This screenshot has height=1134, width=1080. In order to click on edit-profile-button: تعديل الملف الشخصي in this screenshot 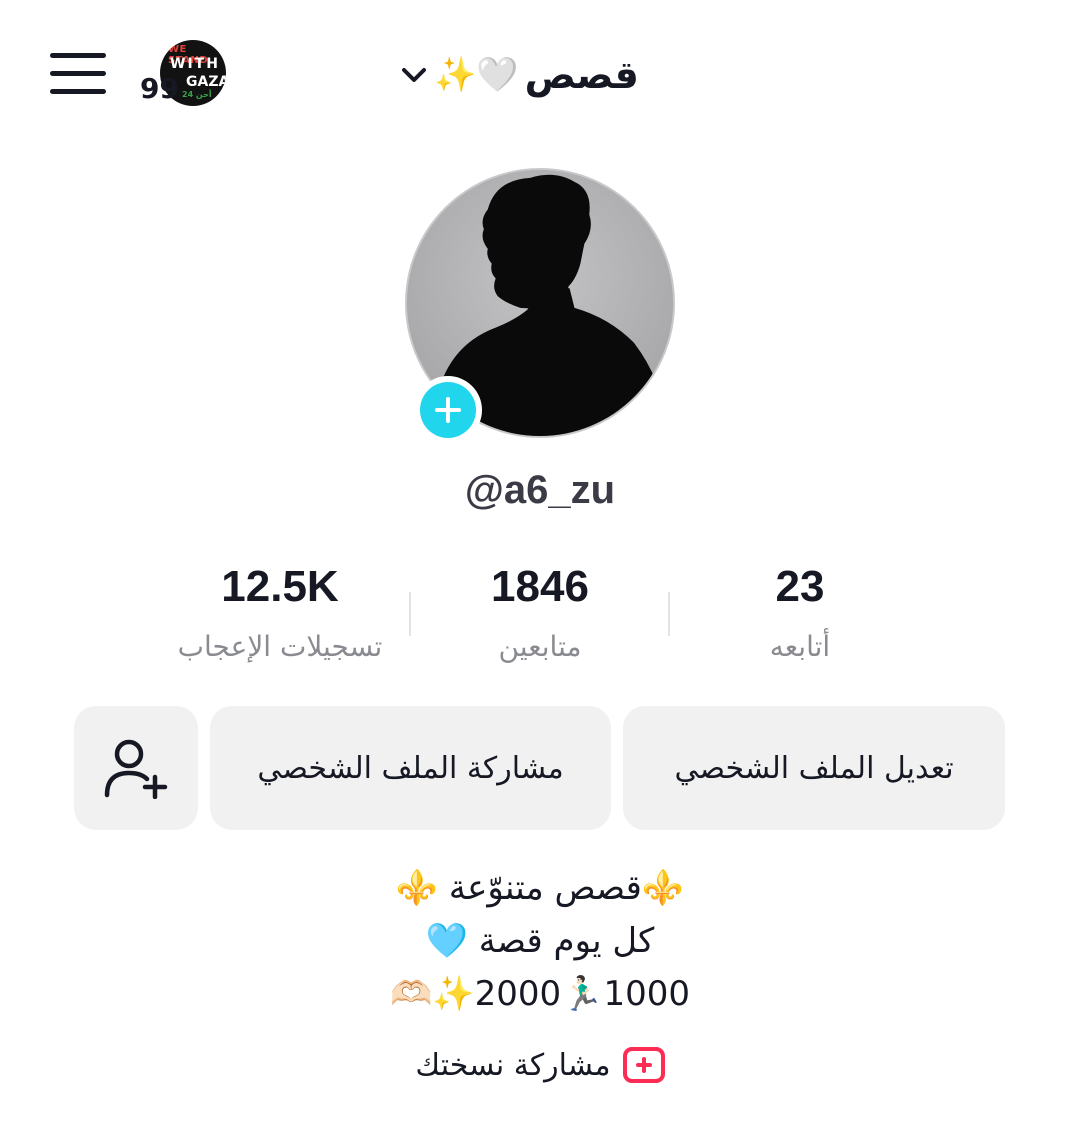, I will do `click(814, 768)`.